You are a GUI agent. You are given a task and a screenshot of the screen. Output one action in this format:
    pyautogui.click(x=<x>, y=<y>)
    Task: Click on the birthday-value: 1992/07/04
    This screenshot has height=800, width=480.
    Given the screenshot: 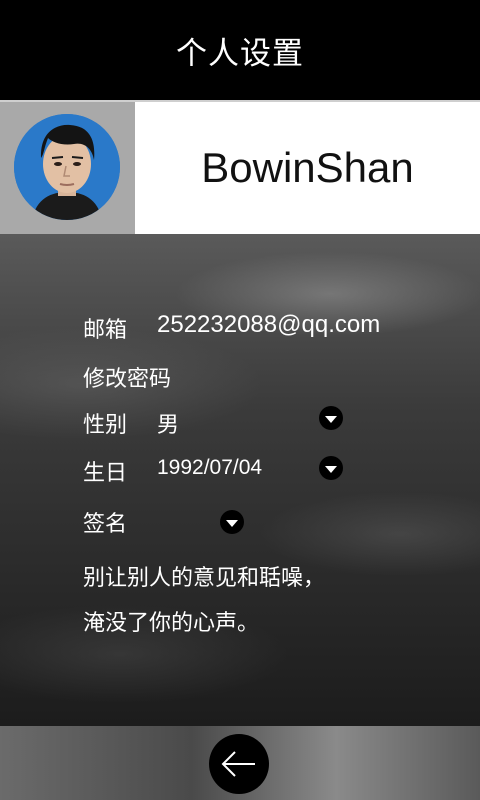 What is the action you would take?
    pyautogui.click(x=209, y=468)
    